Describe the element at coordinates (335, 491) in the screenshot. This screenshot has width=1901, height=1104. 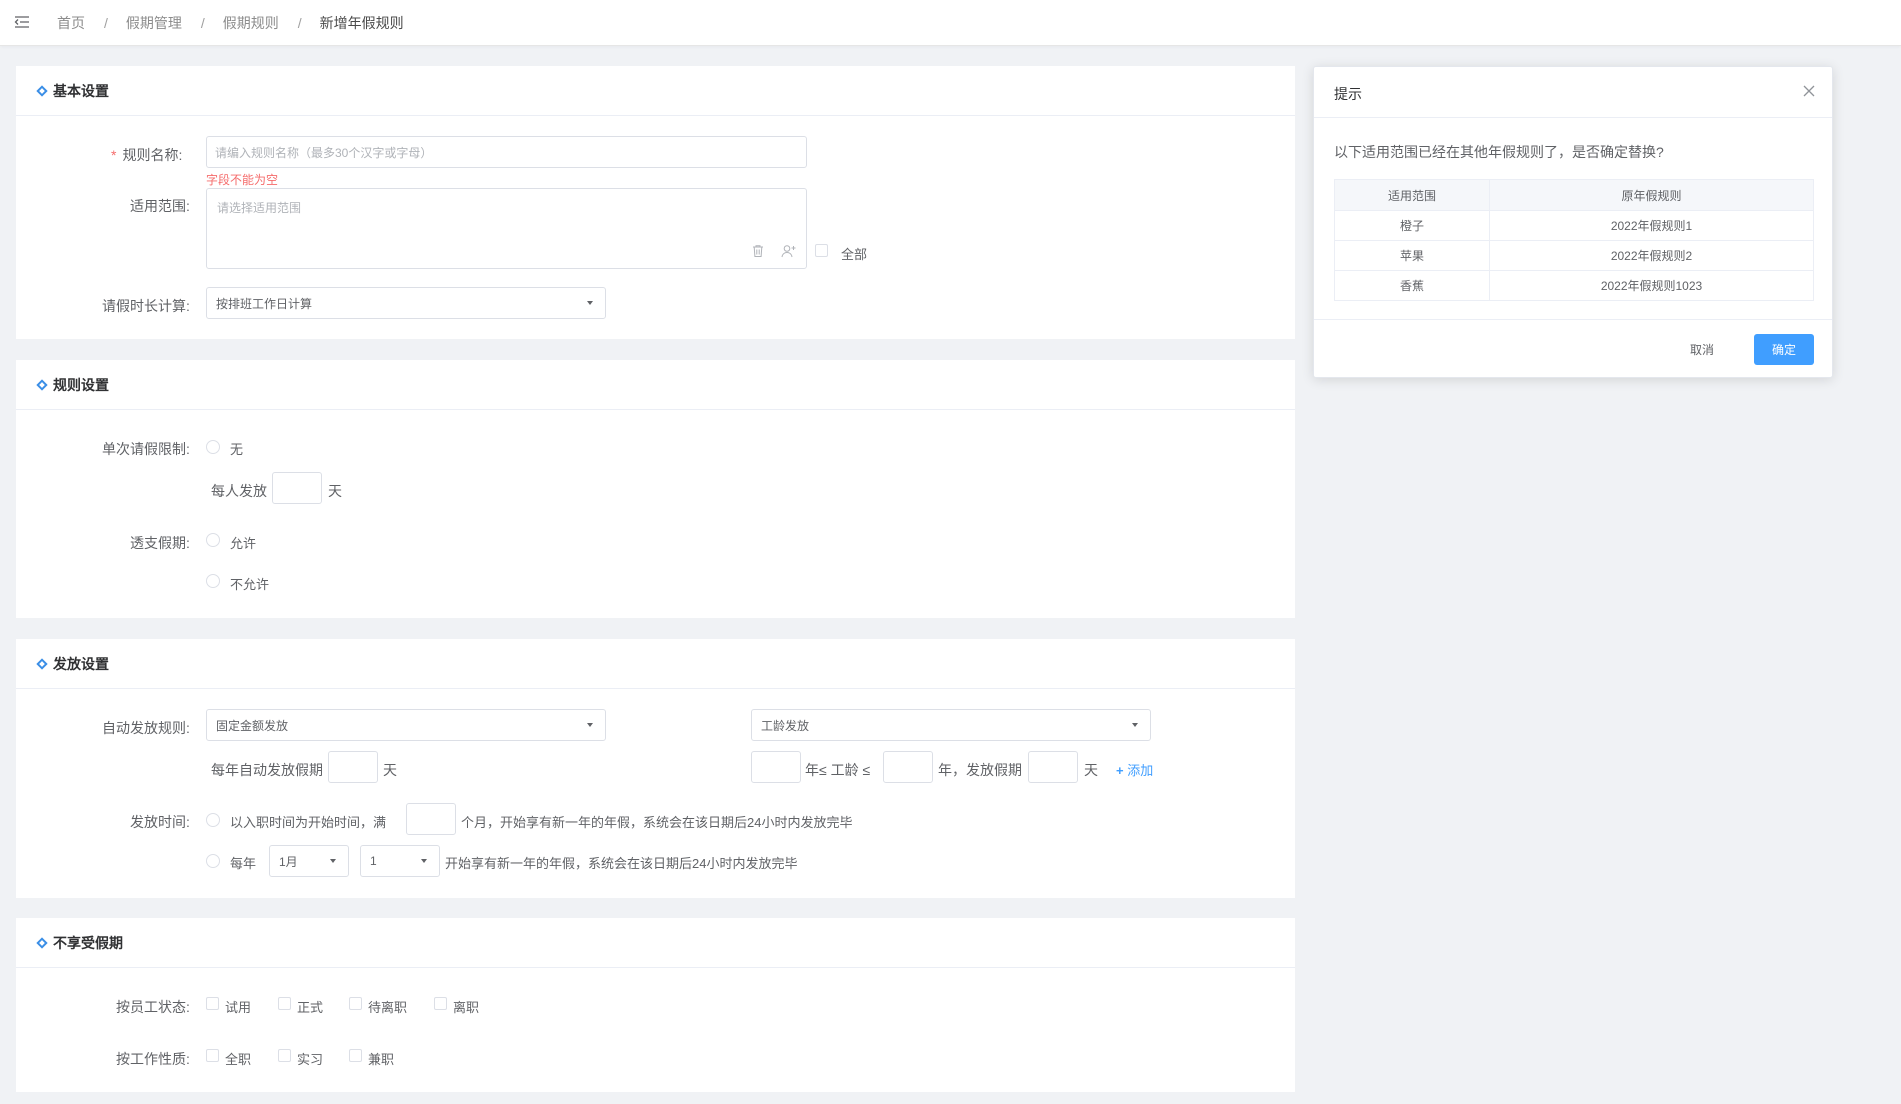
I see `per-person-day-unit: 天` at that location.